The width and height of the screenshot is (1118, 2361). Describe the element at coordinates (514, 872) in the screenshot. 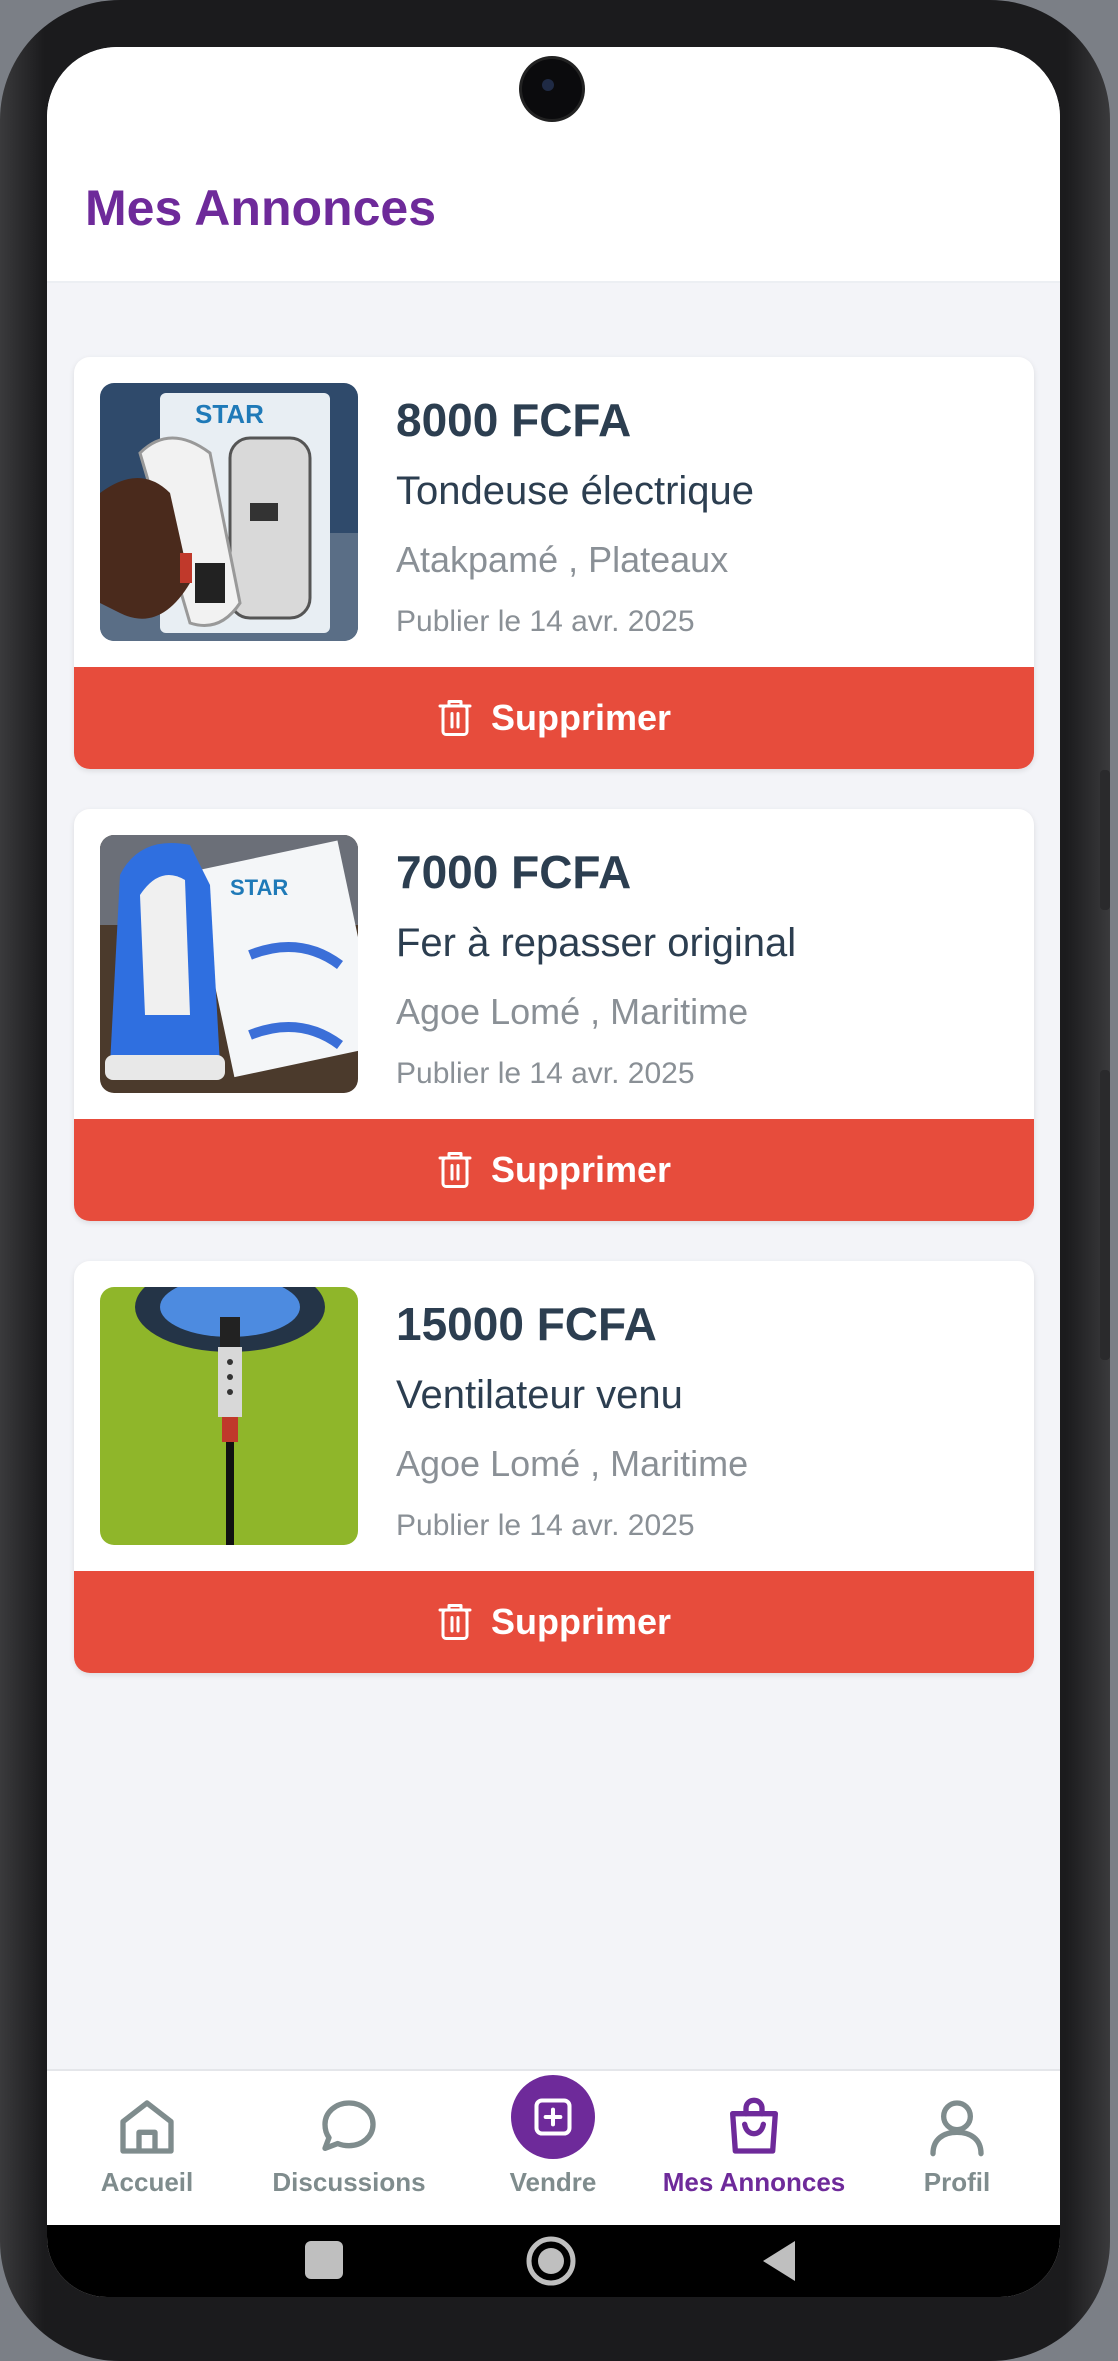

I see `listing-price: 7000 FCFA` at that location.